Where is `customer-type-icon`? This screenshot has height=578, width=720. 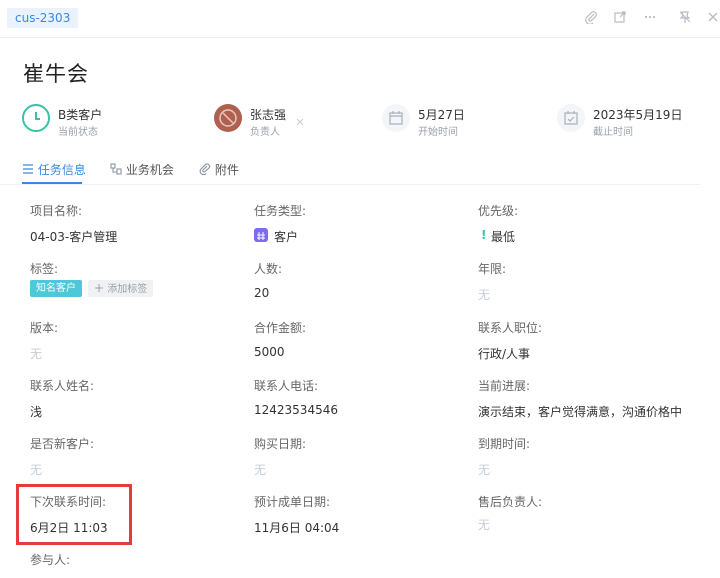 customer-type-icon is located at coordinates (261, 235).